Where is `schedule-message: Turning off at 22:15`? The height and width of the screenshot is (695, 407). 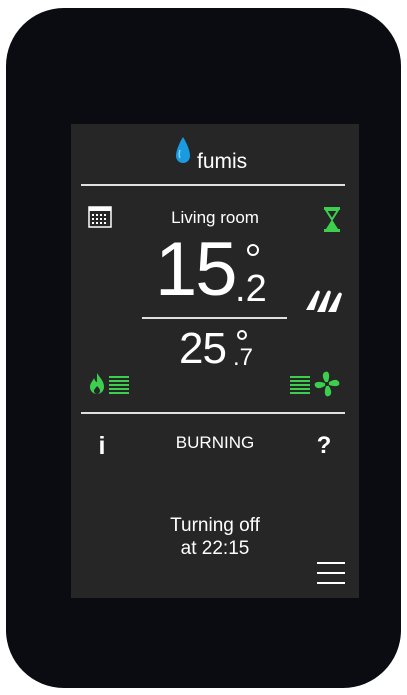
schedule-message: Turning off at 22:15 is located at coordinates (215, 537).